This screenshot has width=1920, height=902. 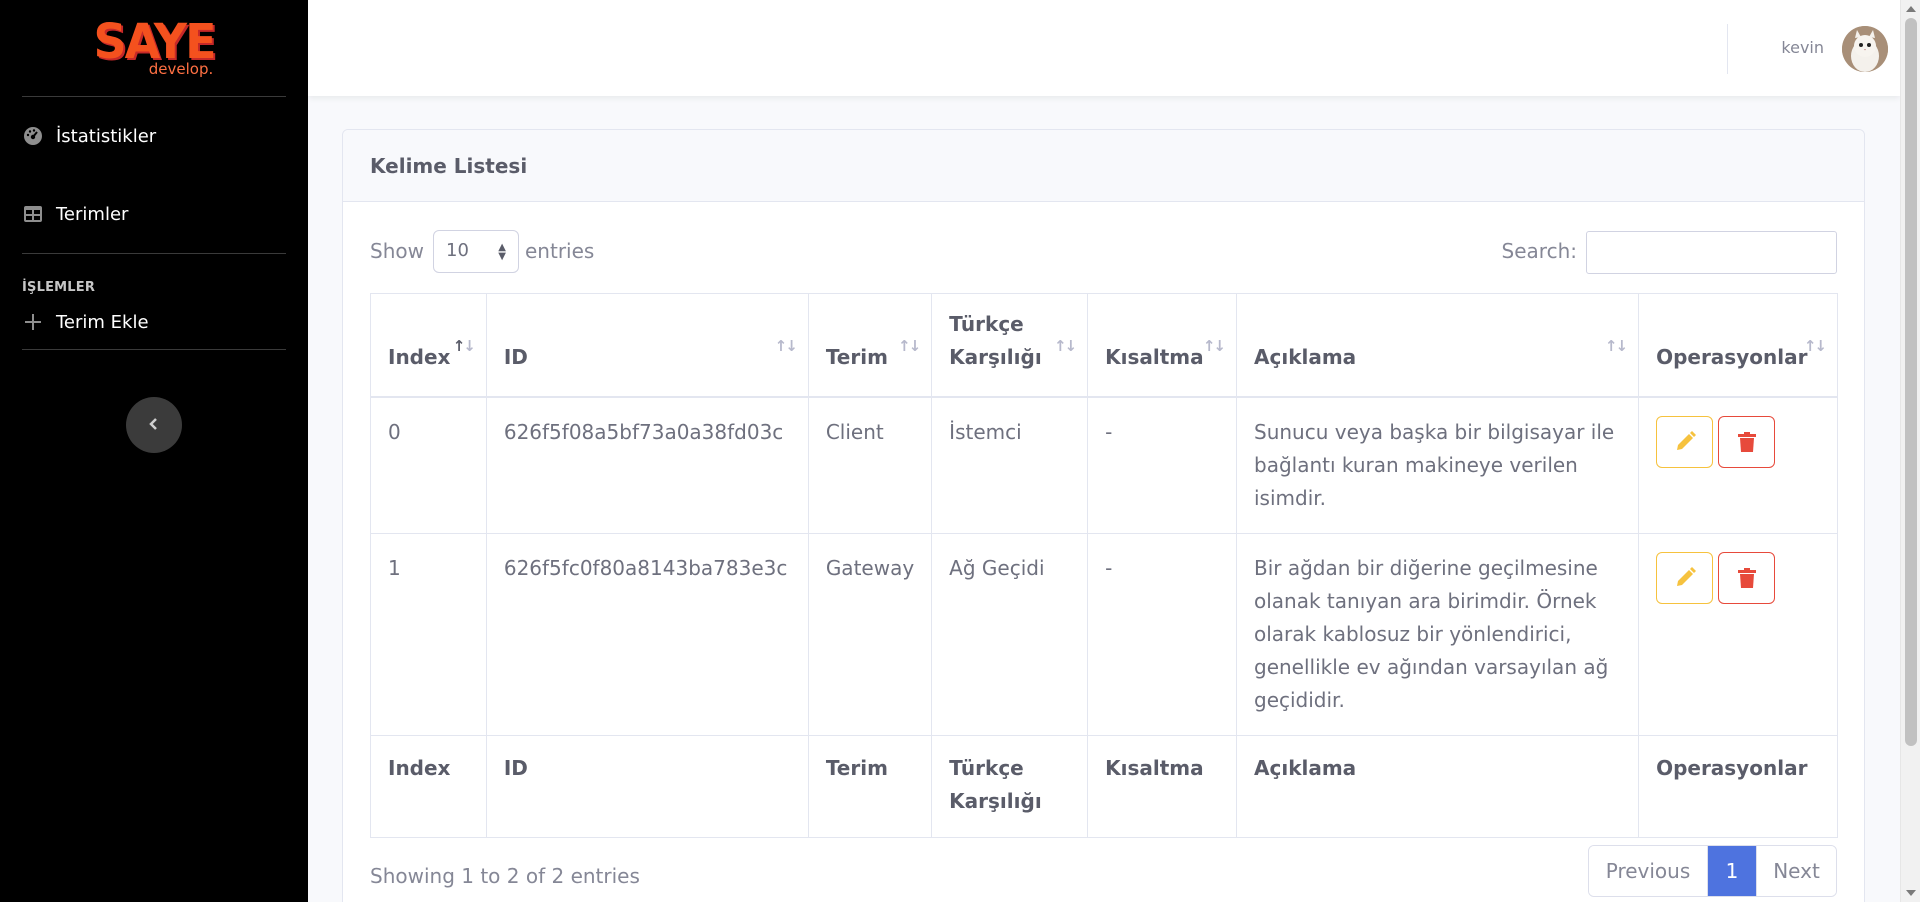 What do you see at coordinates (397, 251) in the screenshot?
I see `show-label: Show` at bounding box center [397, 251].